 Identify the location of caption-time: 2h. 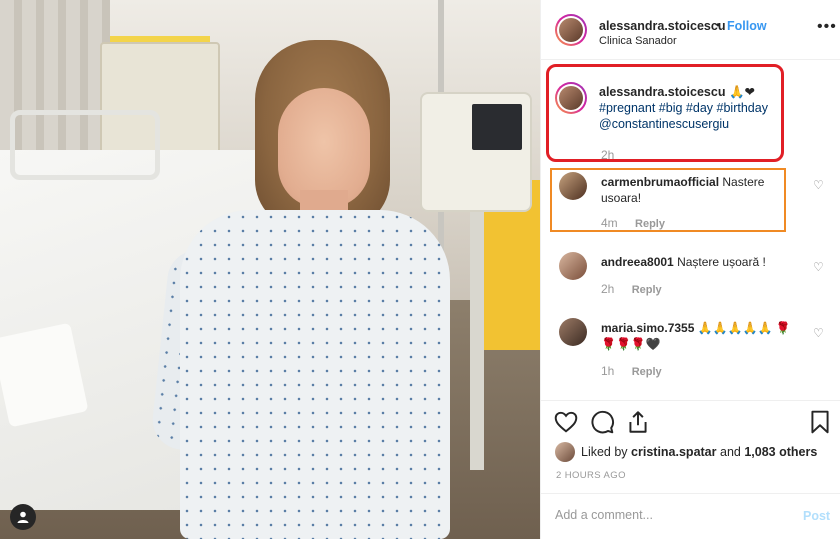
(607, 155).